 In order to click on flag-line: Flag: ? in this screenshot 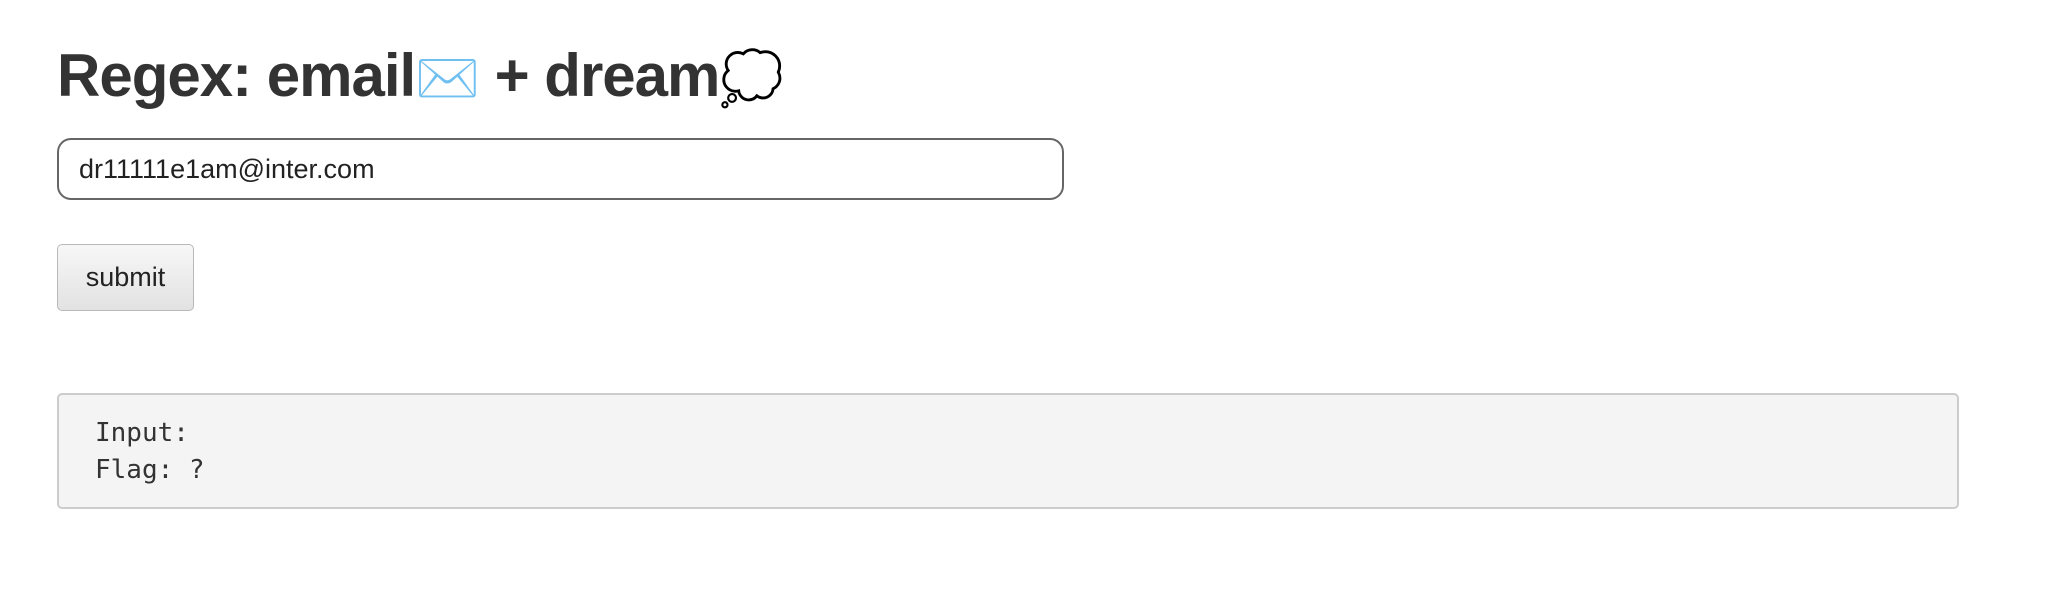, I will do `click(150, 470)`.